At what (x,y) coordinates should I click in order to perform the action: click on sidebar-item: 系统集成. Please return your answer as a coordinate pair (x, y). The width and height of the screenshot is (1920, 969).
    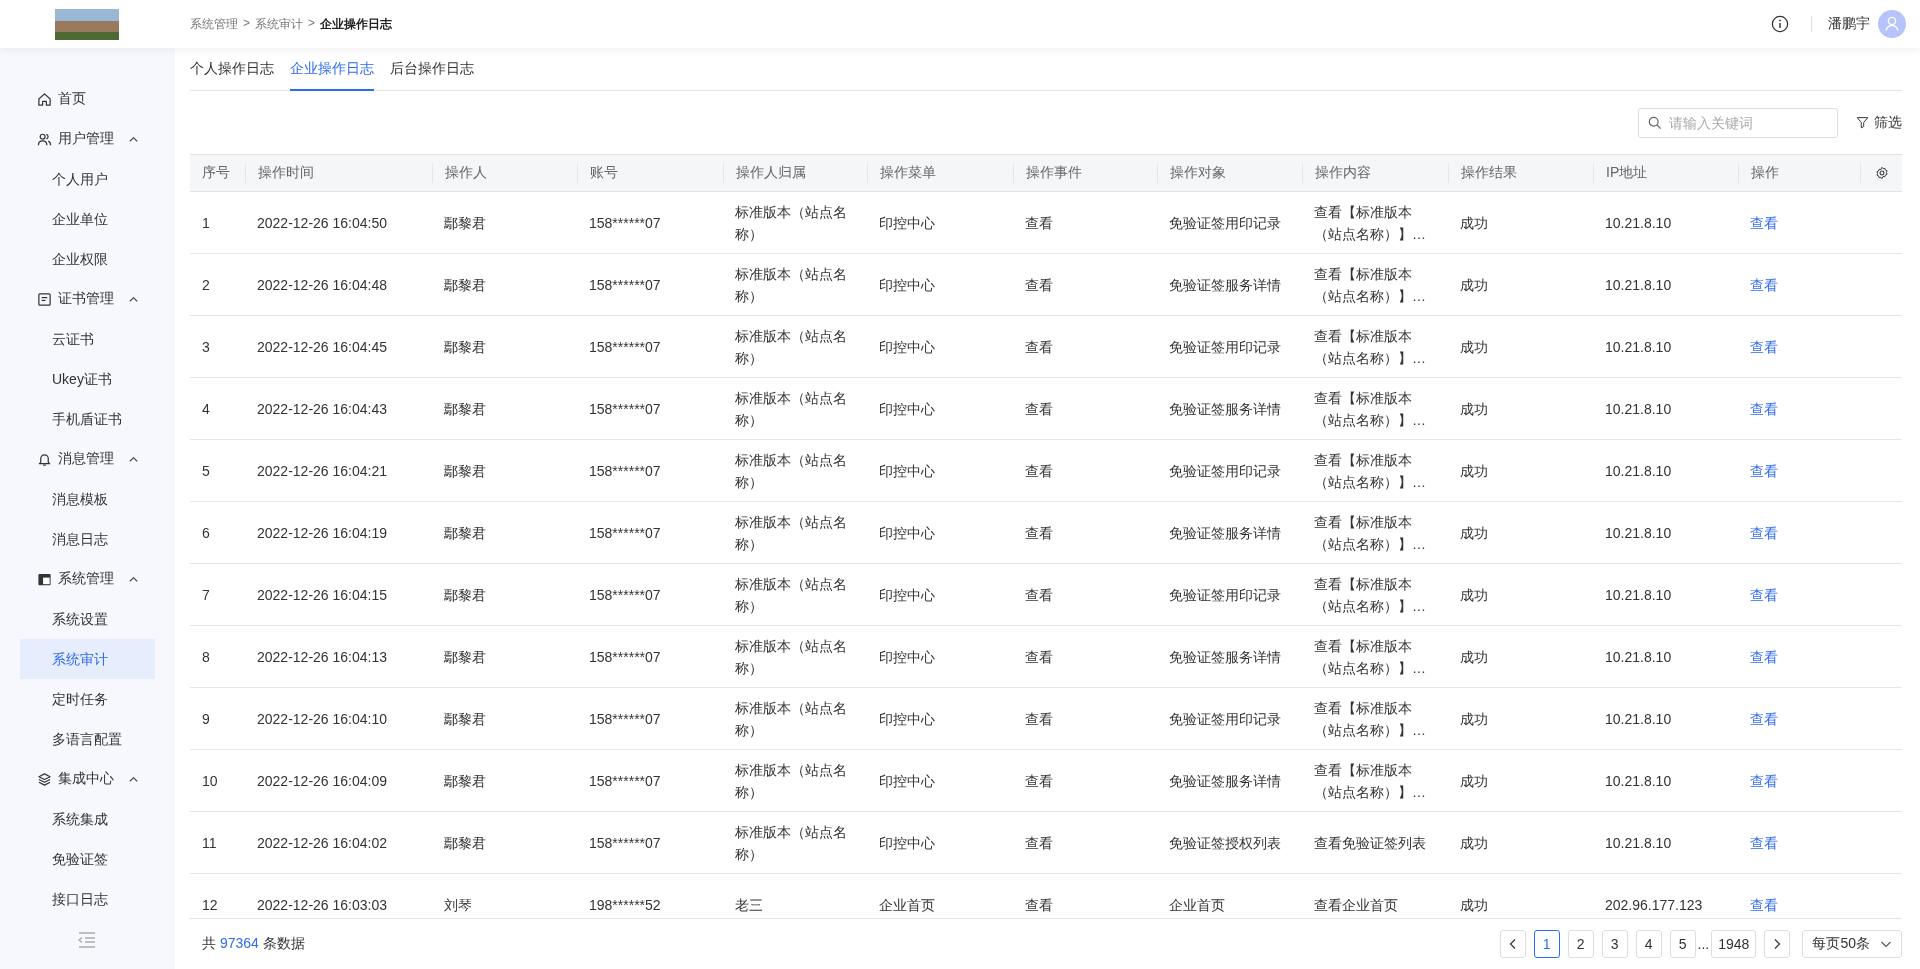
    Looking at the image, I should click on (87, 819).